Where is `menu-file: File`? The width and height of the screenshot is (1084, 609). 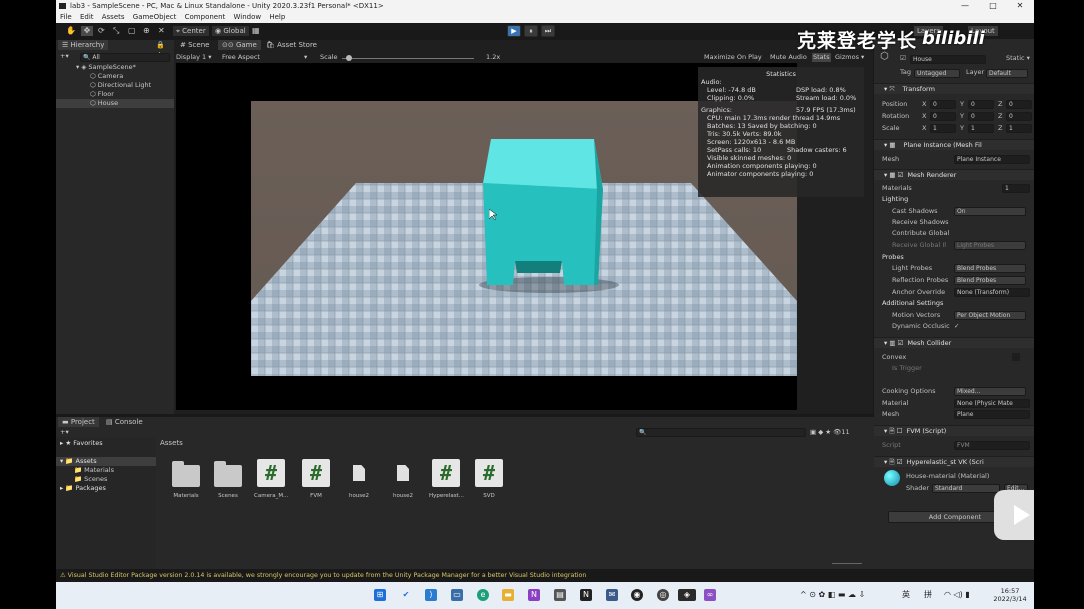
menu-file: File is located at coordinates (66, 17).